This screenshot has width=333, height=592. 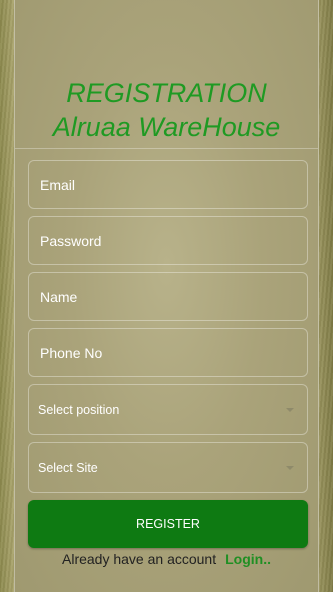 I want to click on position-select: Select position, so click(x=168, y=409).